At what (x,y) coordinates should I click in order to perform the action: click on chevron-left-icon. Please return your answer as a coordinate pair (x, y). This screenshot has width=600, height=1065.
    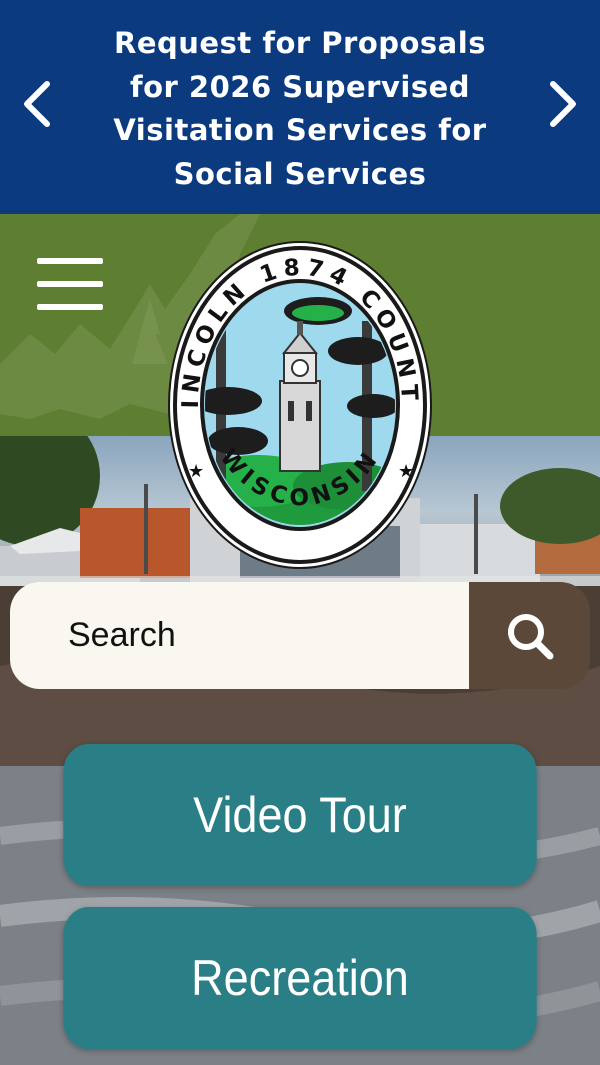
    Looking at the image, I should click on (37, 104).